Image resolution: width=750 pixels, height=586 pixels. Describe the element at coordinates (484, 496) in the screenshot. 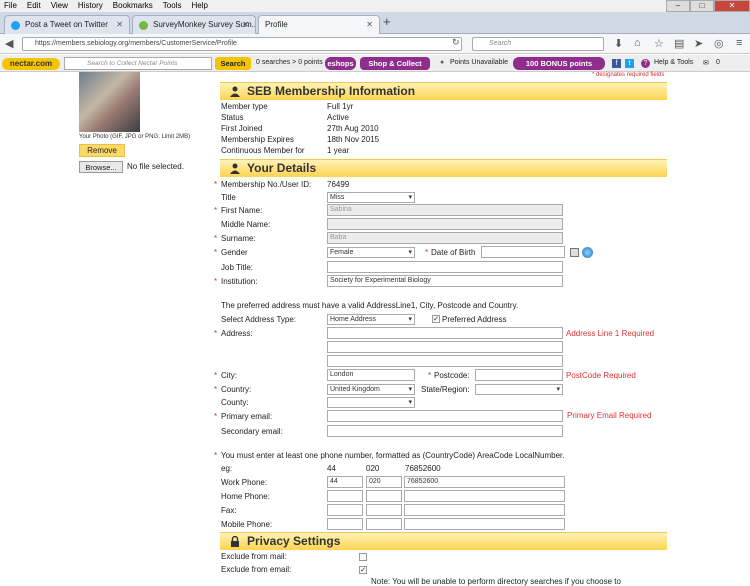

I see `home-phone-local-input` at that location.